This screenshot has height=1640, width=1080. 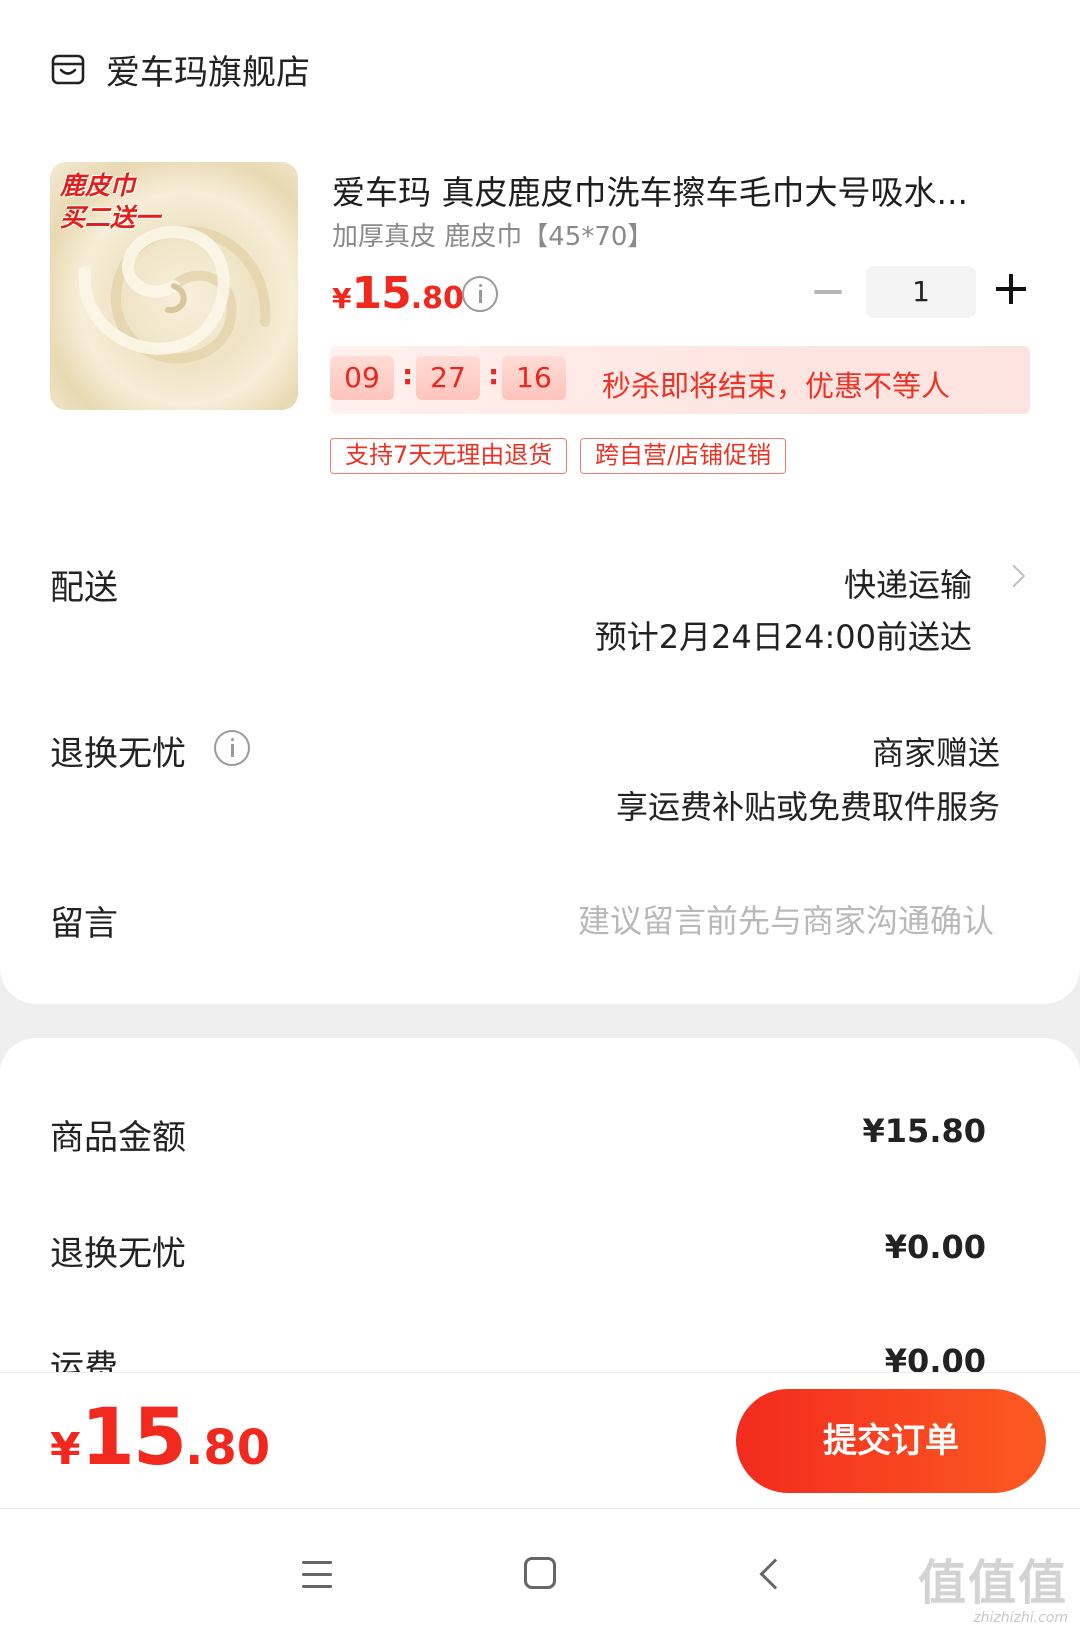 I want to click on total-price: ¥ 15 .80, so click(x=160, y=1438).